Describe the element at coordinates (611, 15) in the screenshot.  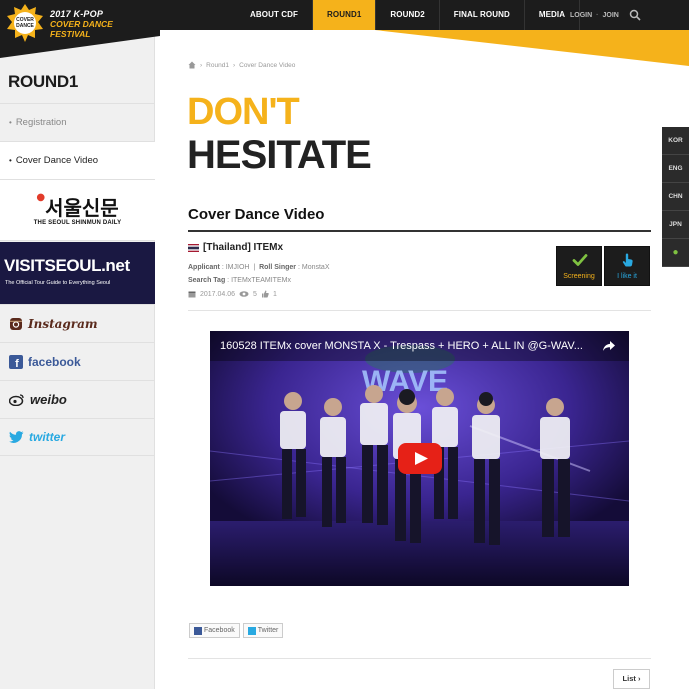
I see `join-link: JOIN` at that location.